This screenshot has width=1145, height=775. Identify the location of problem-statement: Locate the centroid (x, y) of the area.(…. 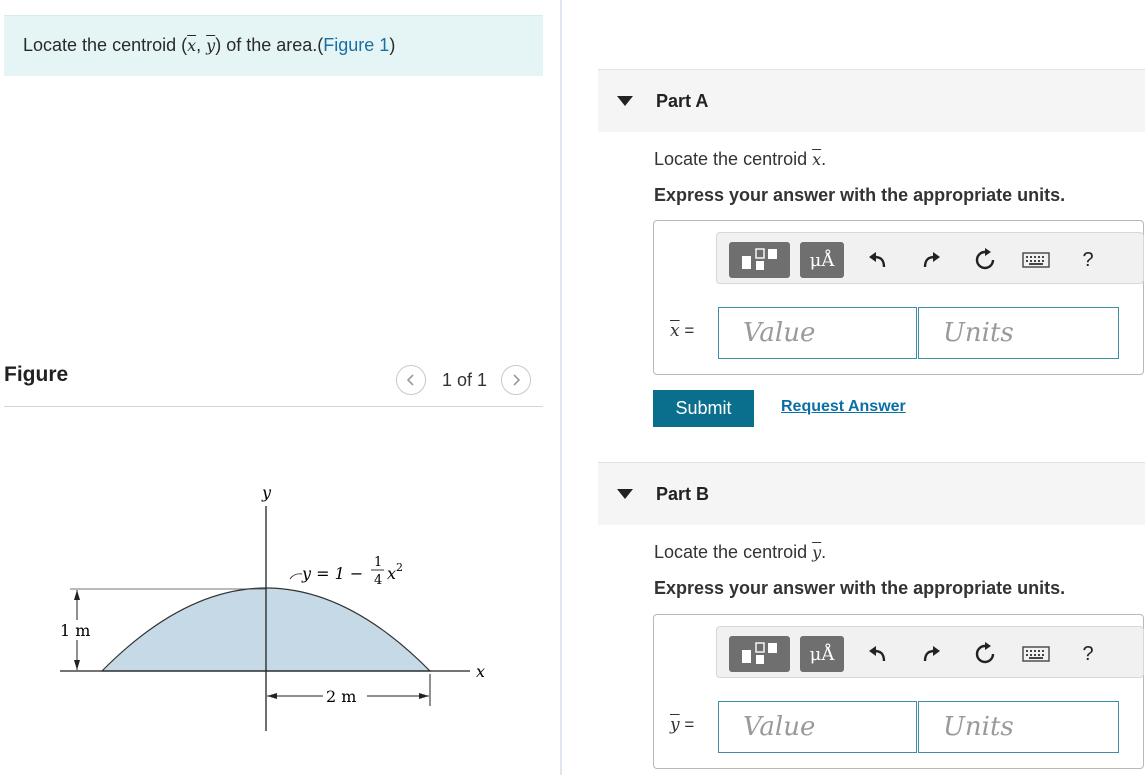
(273, 45).